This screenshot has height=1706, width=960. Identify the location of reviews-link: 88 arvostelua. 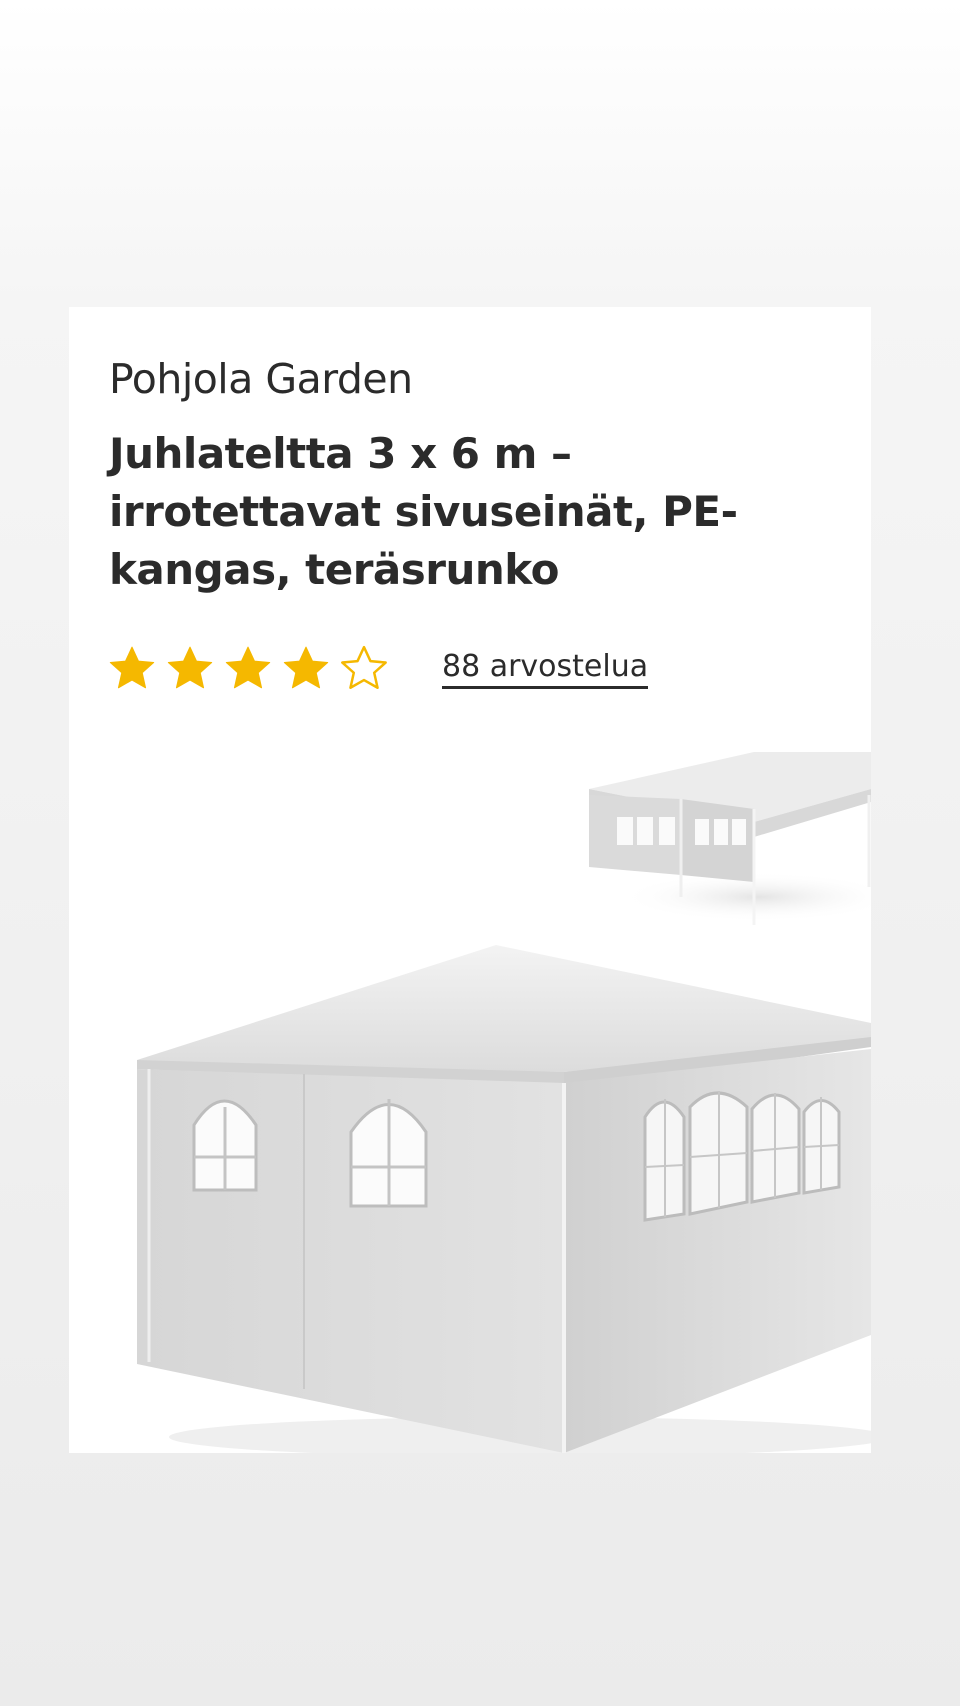
(545, 669).